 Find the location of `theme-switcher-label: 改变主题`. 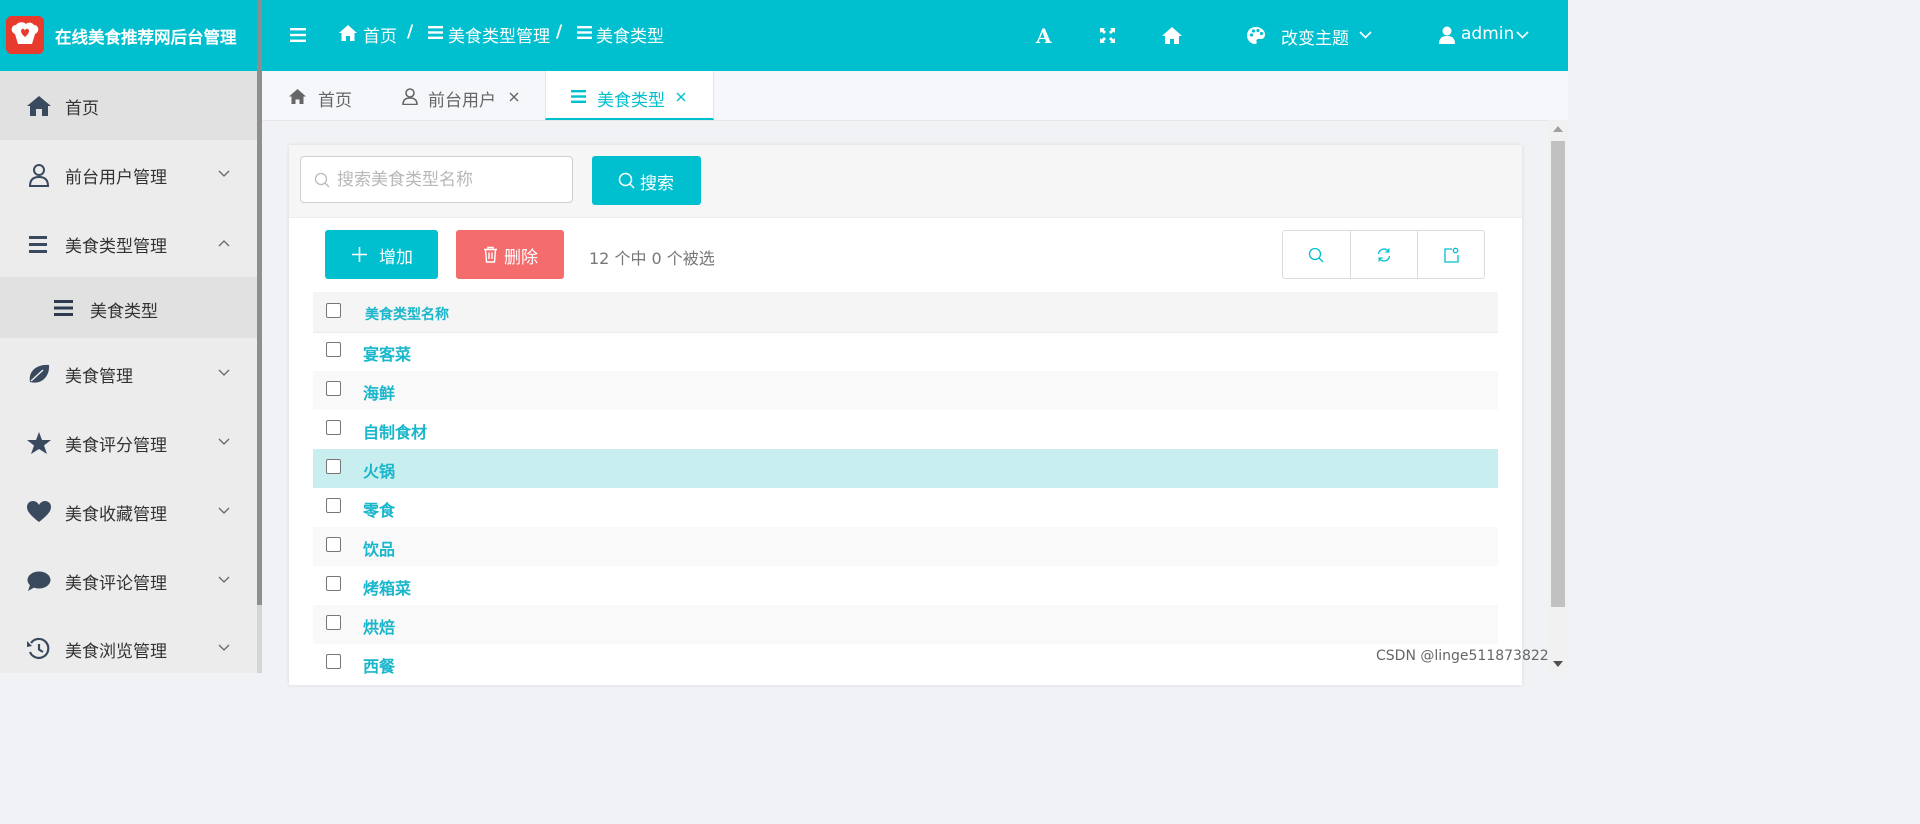

theme-switcher-label: 改变主题 is located at coordinates (1315, 39).